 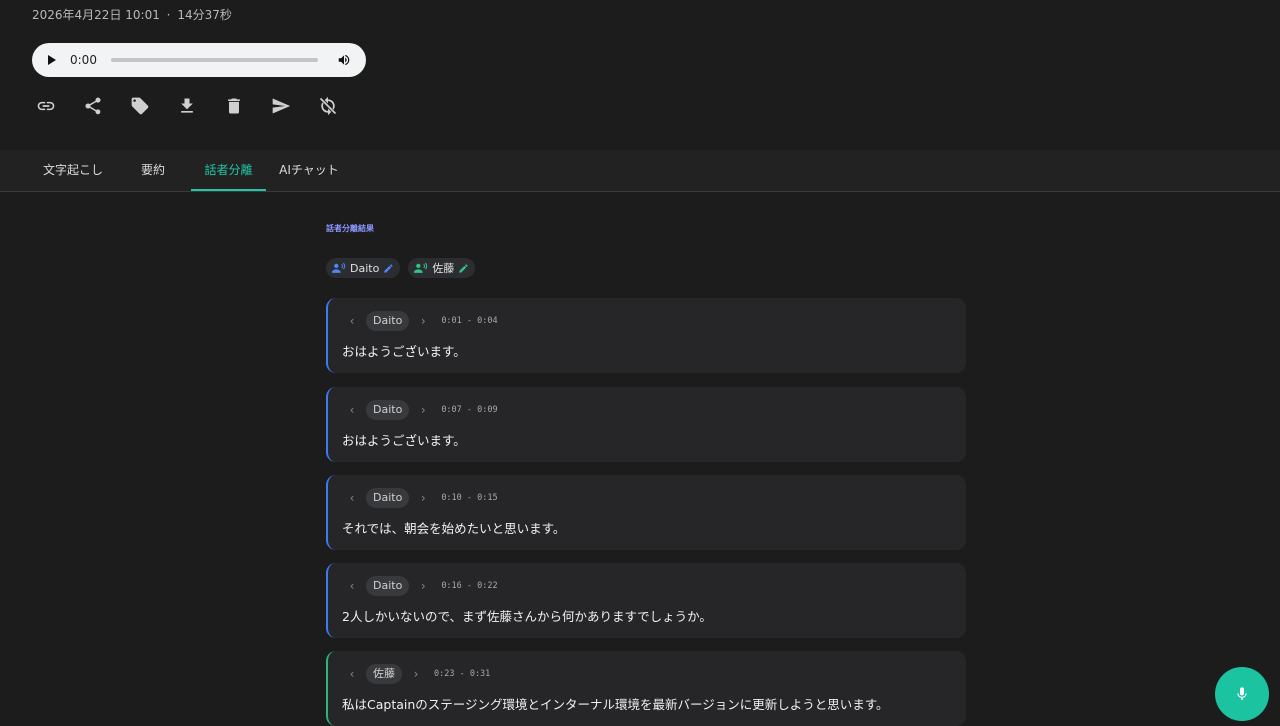 I want to click on tab-ai-chat: AIチャット, so click(x=309, y=170).